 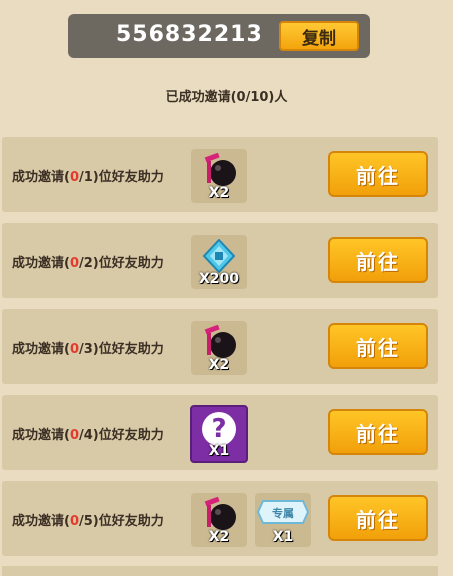 I want to click on task-label-suffix: /4)位好友助力, so click(x=121, y=435).